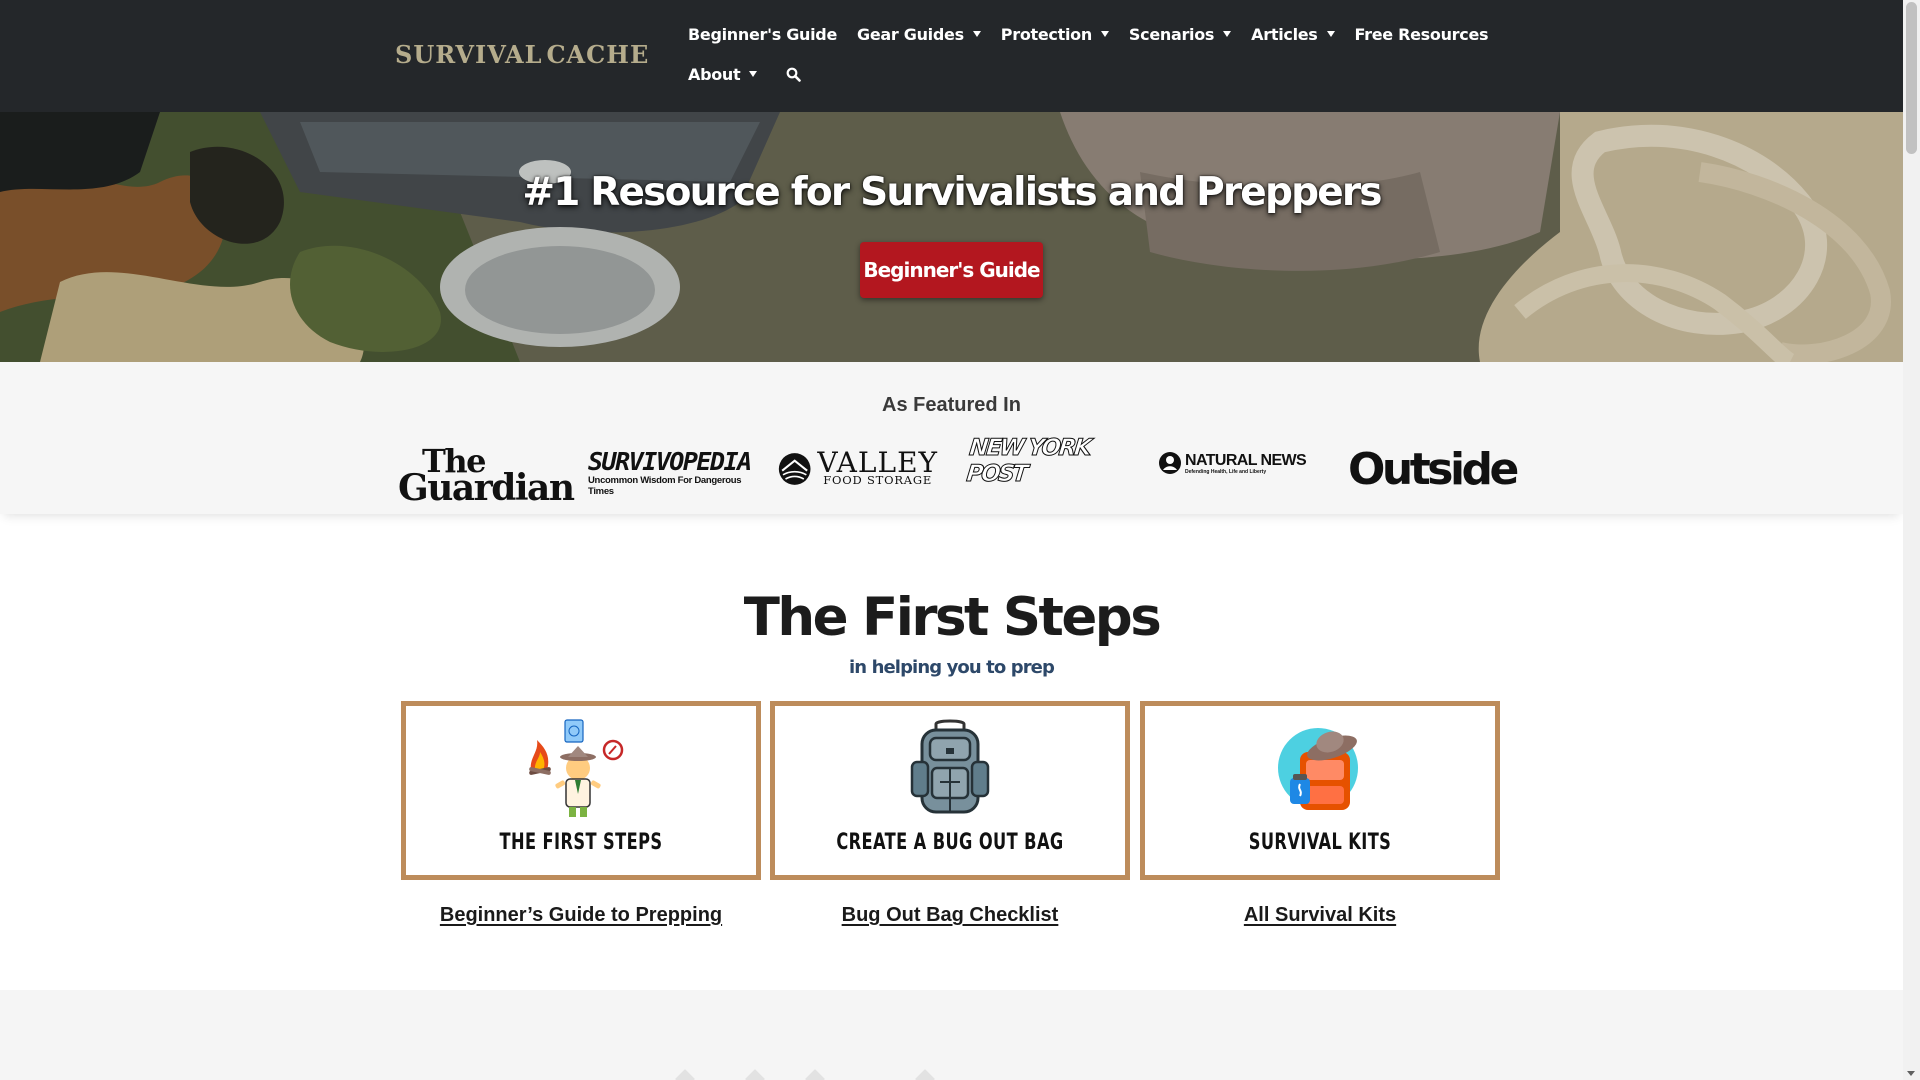 This screenshot has width=1920, height=1080. I want to click on survival-kit-icon, so click(1318, 769).